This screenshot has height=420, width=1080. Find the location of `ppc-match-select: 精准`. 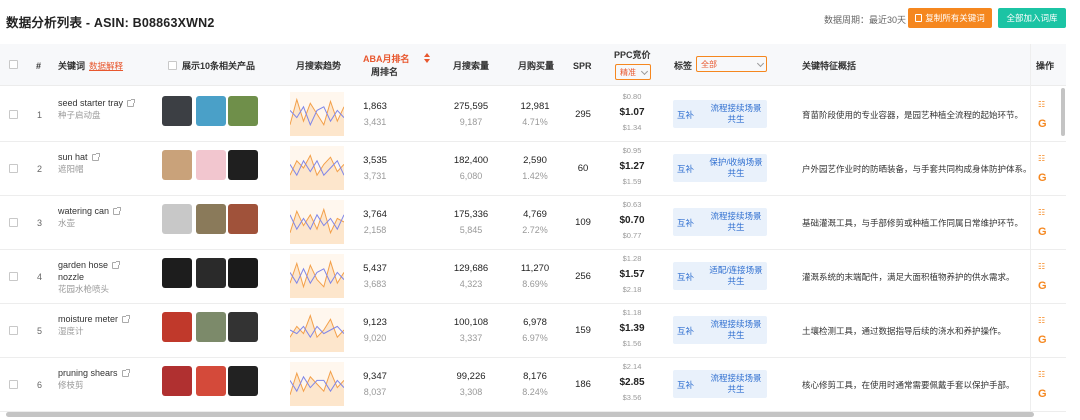

ppc-match-select: 精准 is located at coordinates (633, 72).